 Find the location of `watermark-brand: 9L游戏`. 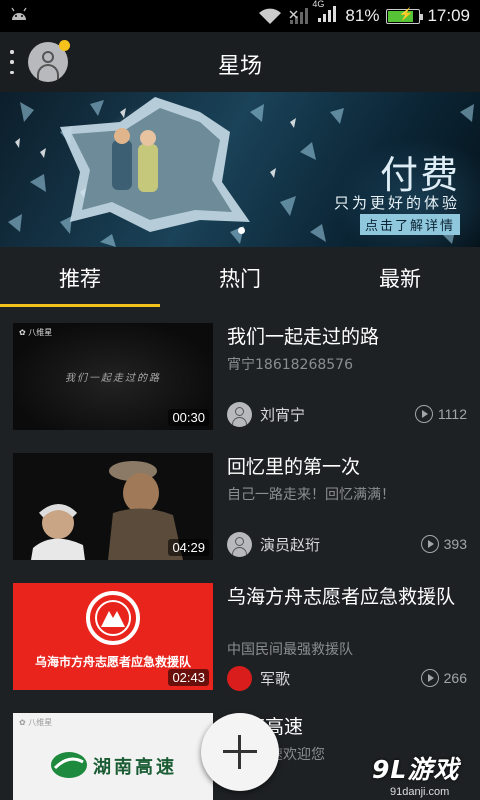

watermark-brand: 9L游戏 is located at coordinates (416, 769).